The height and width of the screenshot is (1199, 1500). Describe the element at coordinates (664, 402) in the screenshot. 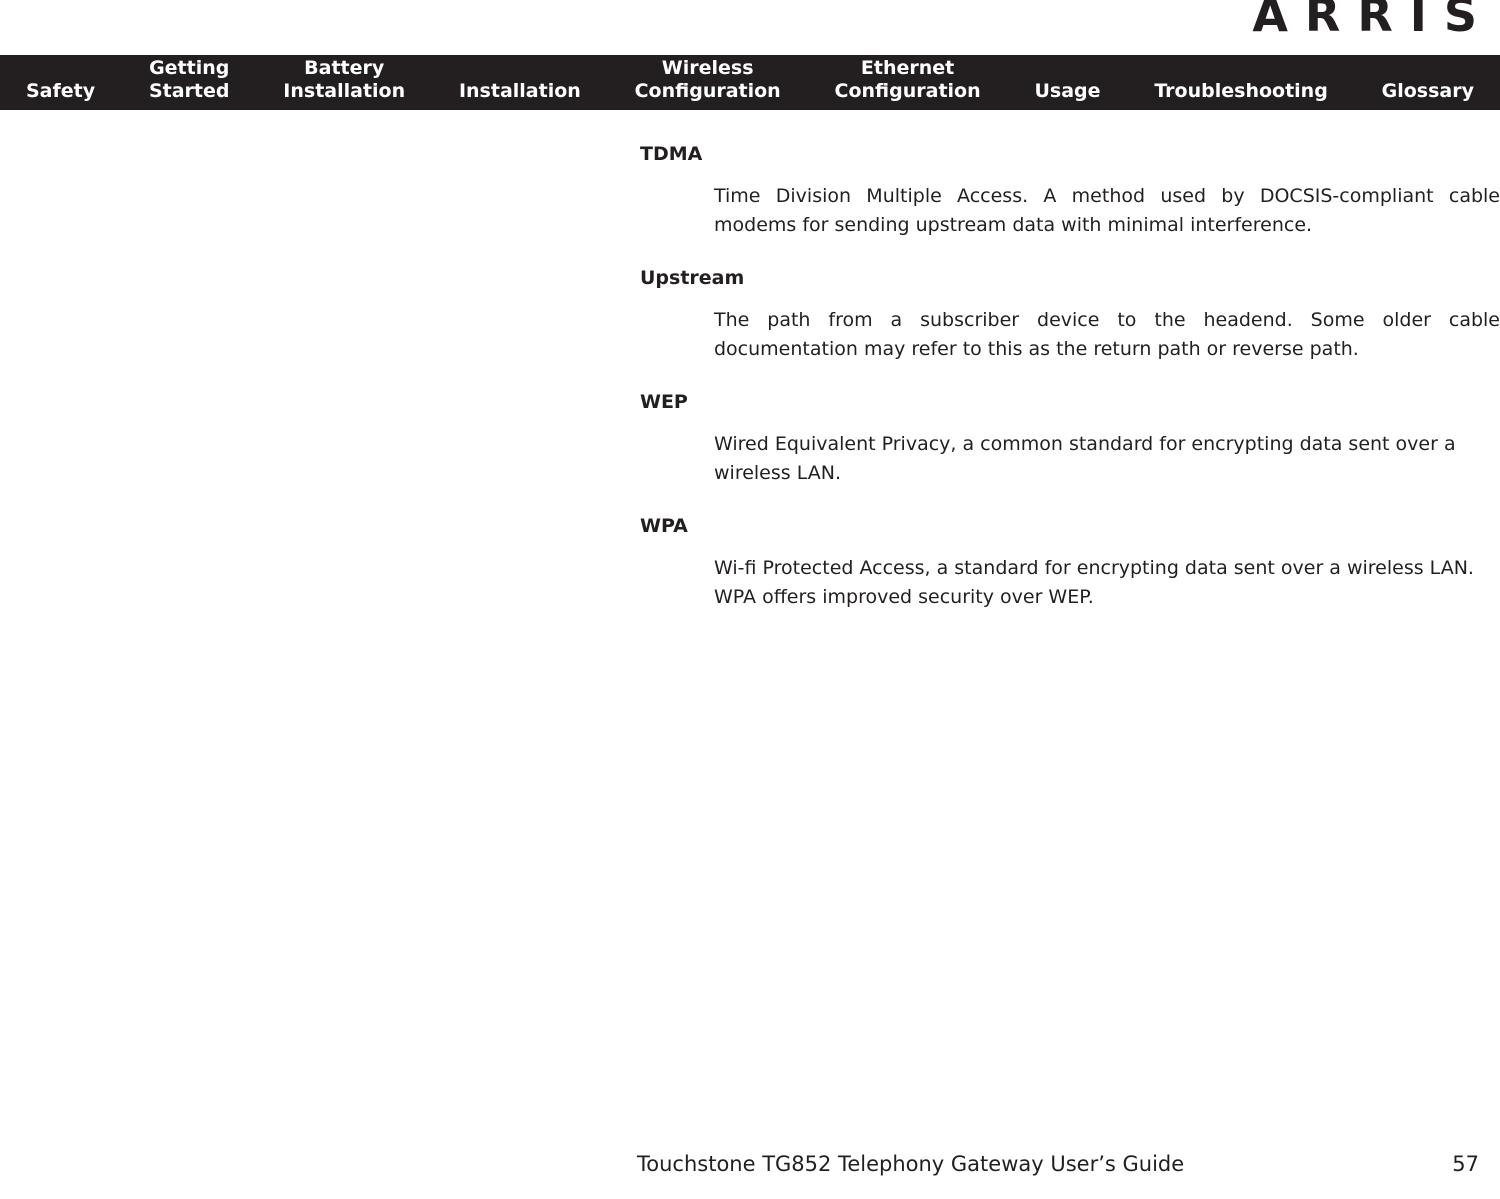

I see `glossary-term: WEP` at that location.